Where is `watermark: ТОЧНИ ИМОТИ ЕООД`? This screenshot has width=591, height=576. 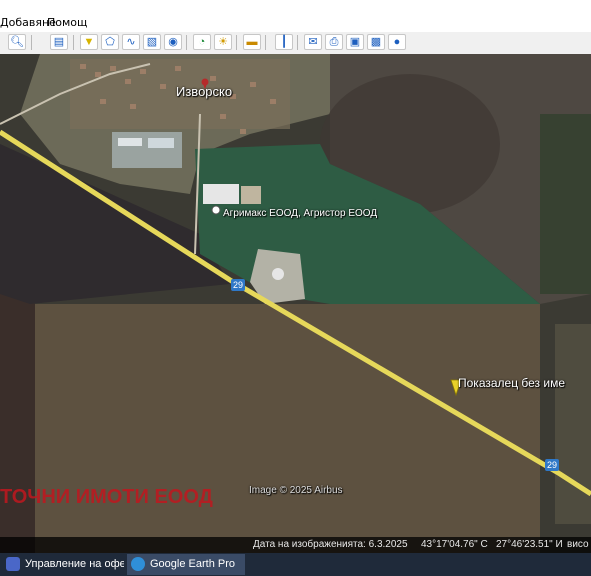
watermark: ТОЧНИ ИМОТИ ЕООД is located at coordinates (106, 497).